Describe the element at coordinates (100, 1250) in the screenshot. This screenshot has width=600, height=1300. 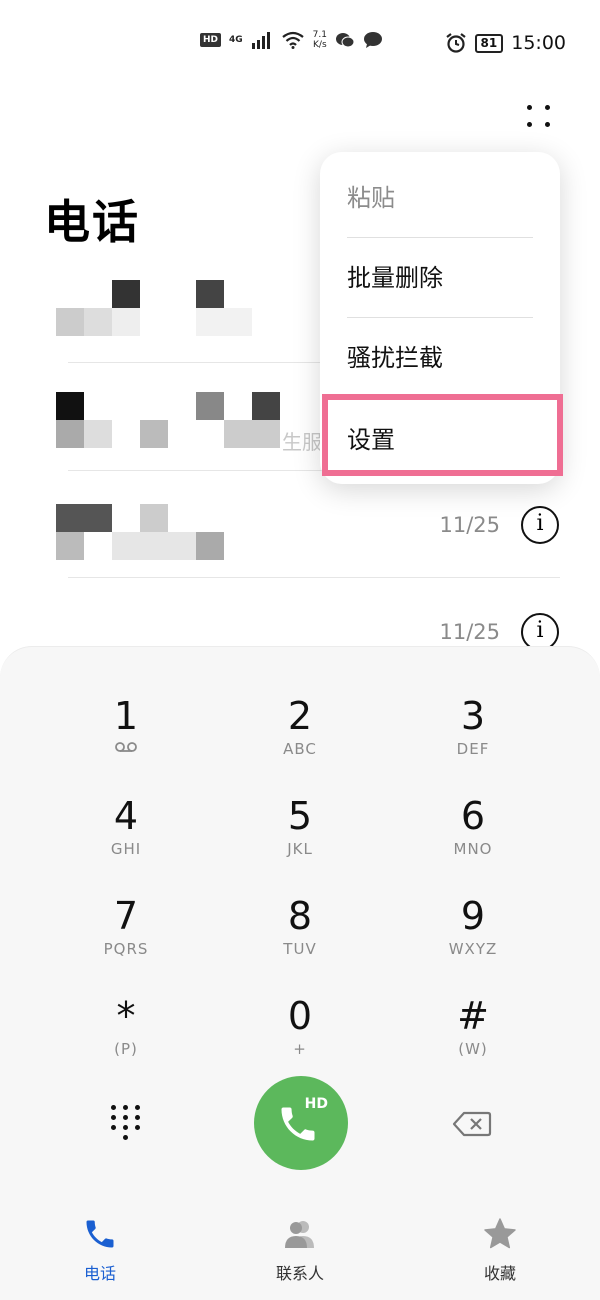
I see `tab-phone: 电话` at that location.